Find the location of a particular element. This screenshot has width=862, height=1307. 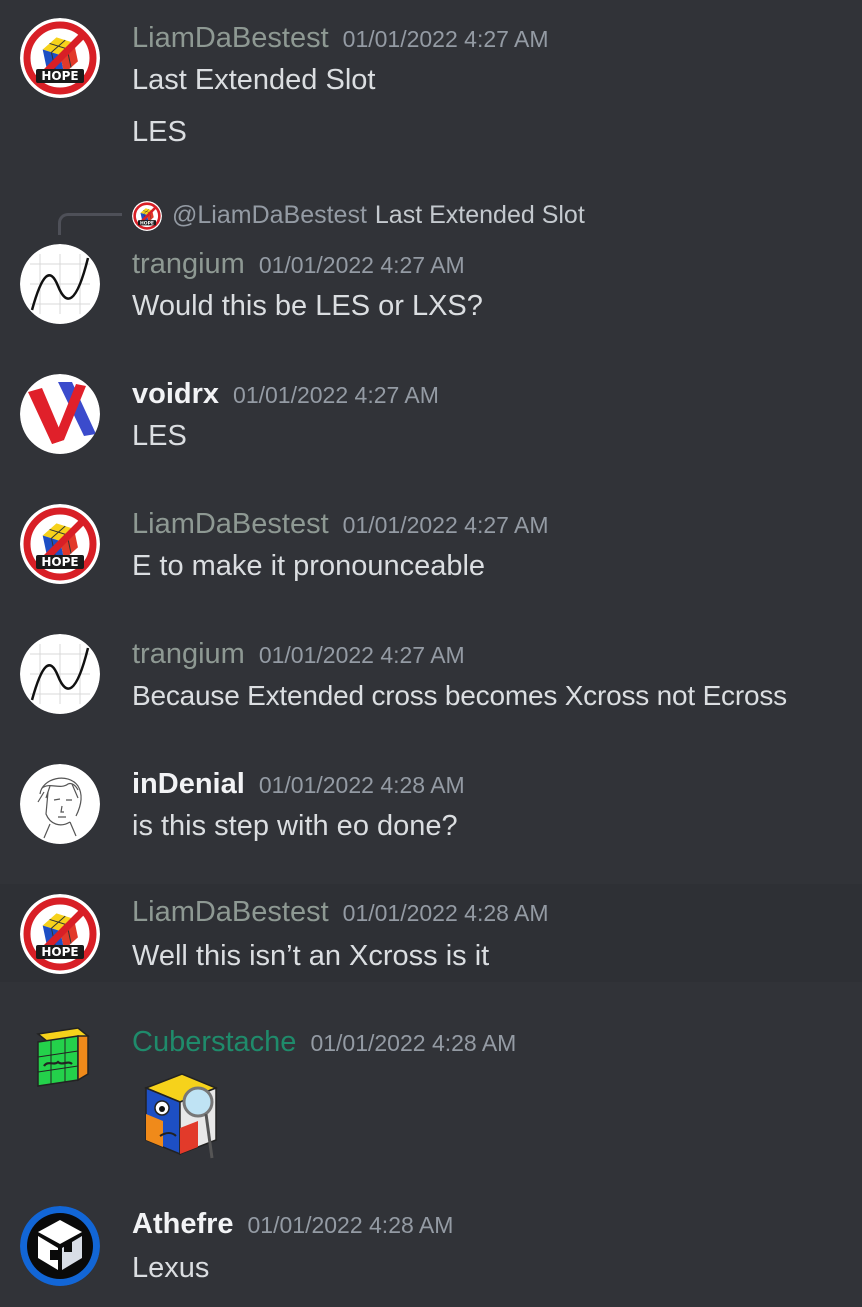

username: voidrx is located at coordinates (175, 394).